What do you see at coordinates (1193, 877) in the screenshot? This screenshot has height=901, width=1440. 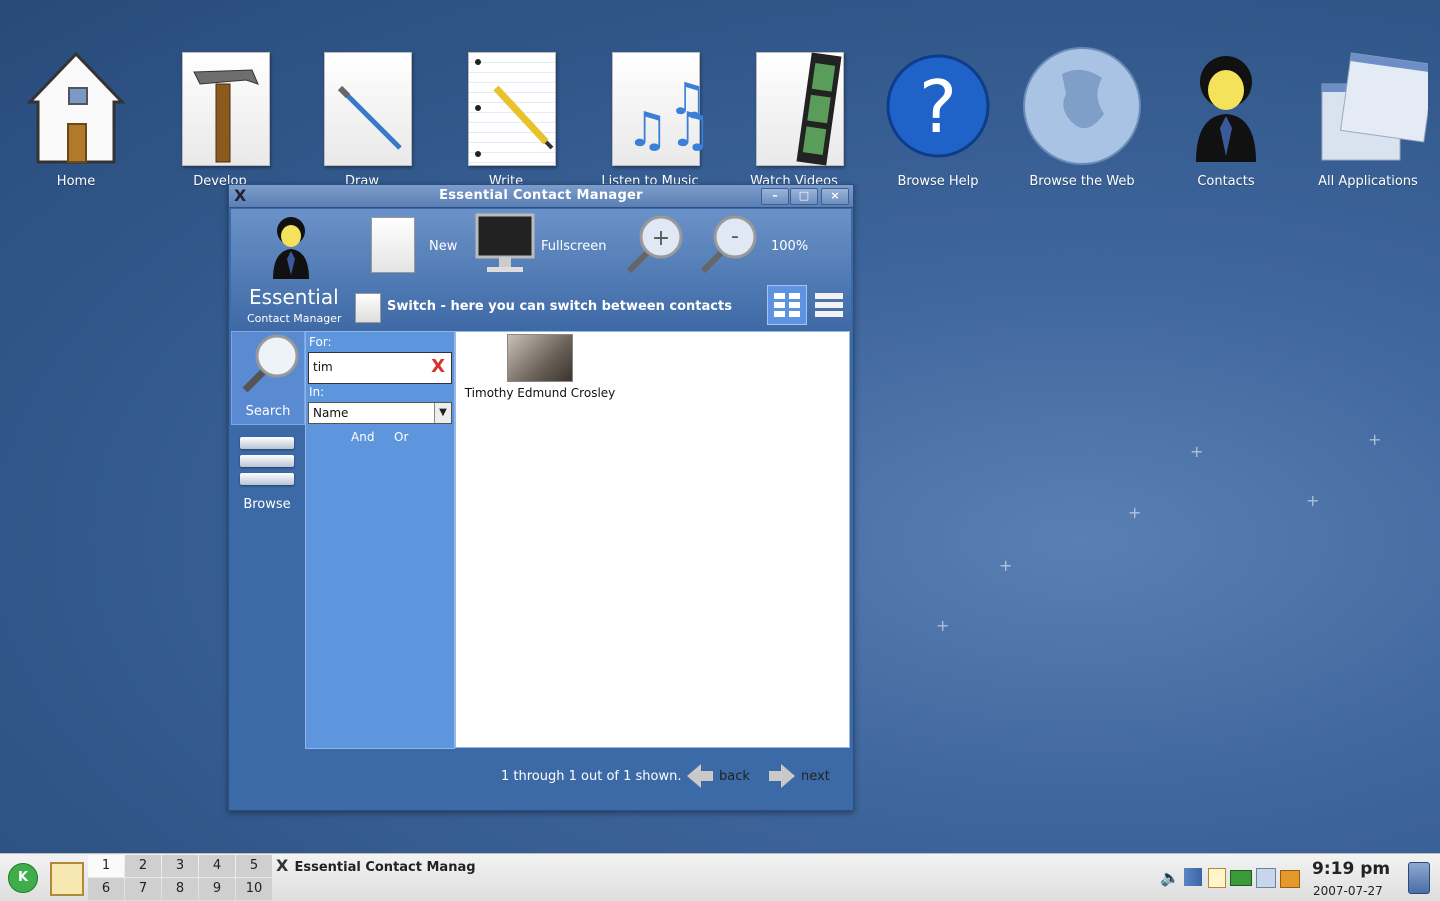 I see `signal-icon` at bounding box center [1193, 877].